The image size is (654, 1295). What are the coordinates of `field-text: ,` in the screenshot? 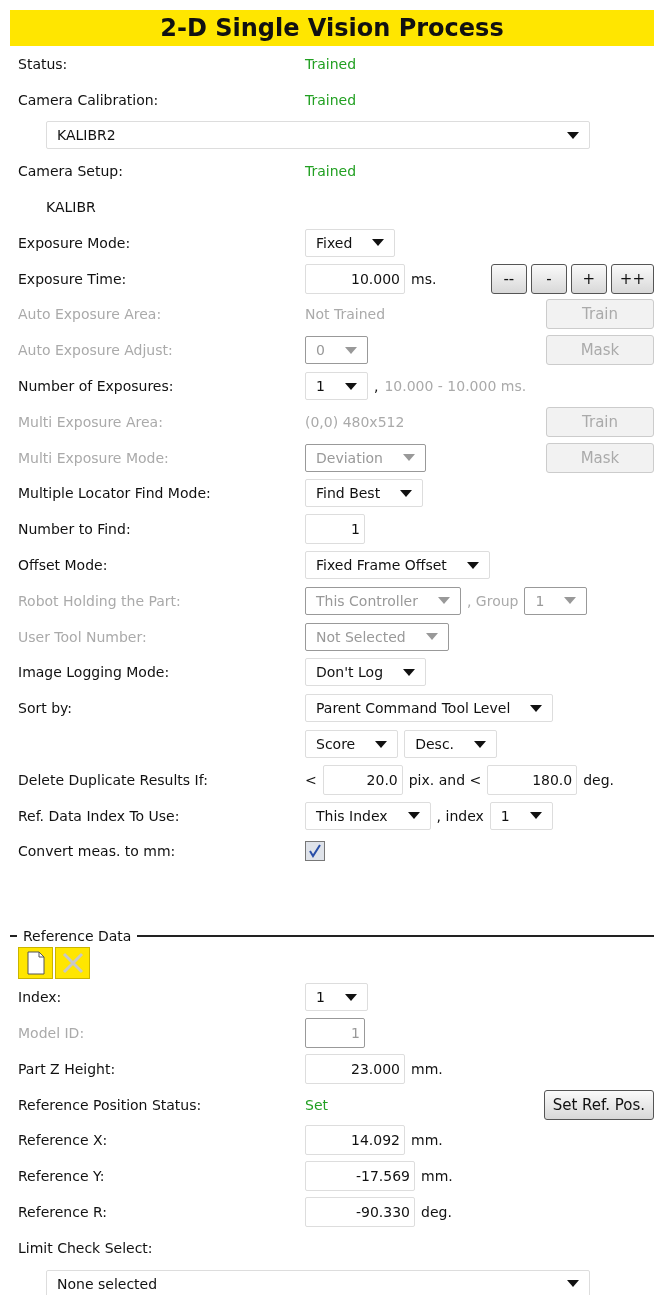 It's located at (376, 386).